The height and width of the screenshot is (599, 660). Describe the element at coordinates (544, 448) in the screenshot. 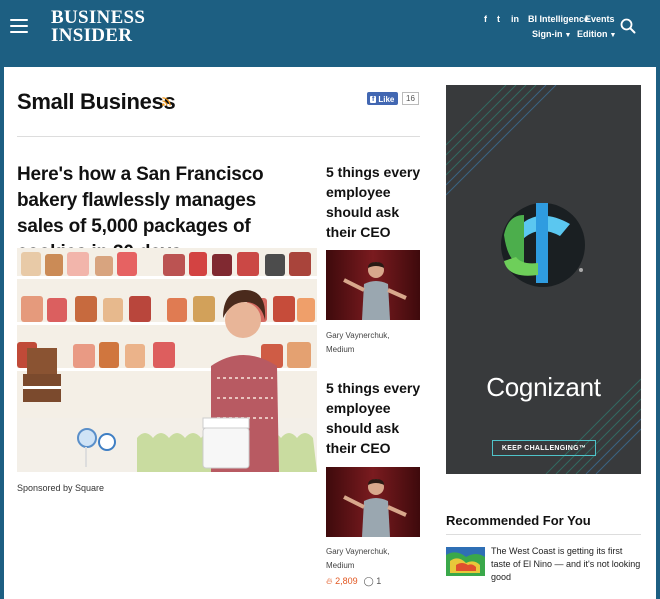

I see `ad-tagline-button: KEEP CHALLENGING™` at that location.